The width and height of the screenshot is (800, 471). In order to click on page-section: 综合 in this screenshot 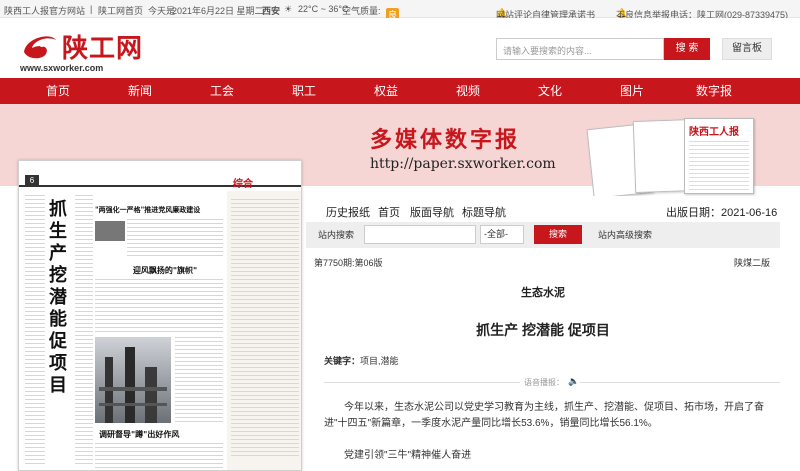, I will do `click(243, 184)`.